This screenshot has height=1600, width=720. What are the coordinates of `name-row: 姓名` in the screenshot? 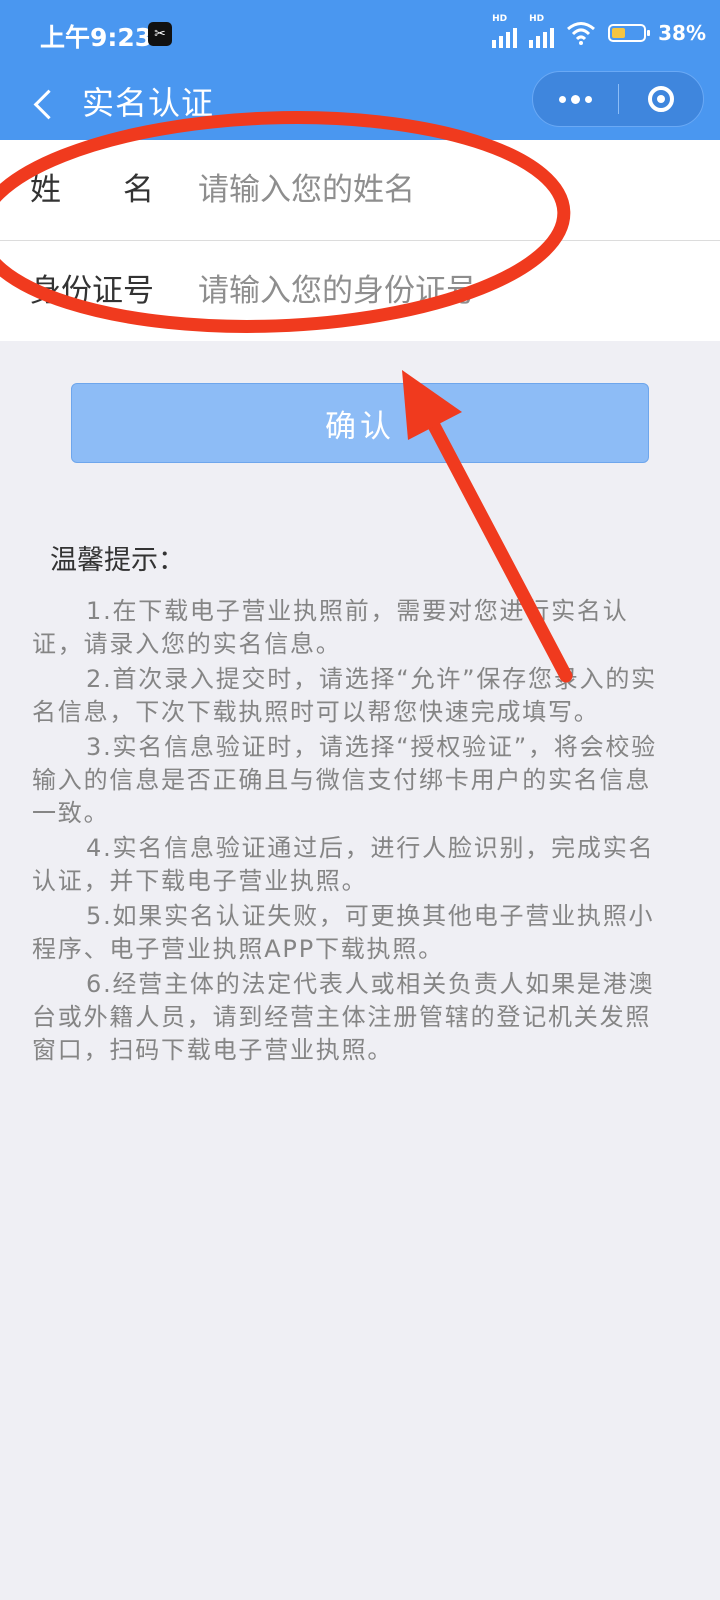 It's located at (360, 190).